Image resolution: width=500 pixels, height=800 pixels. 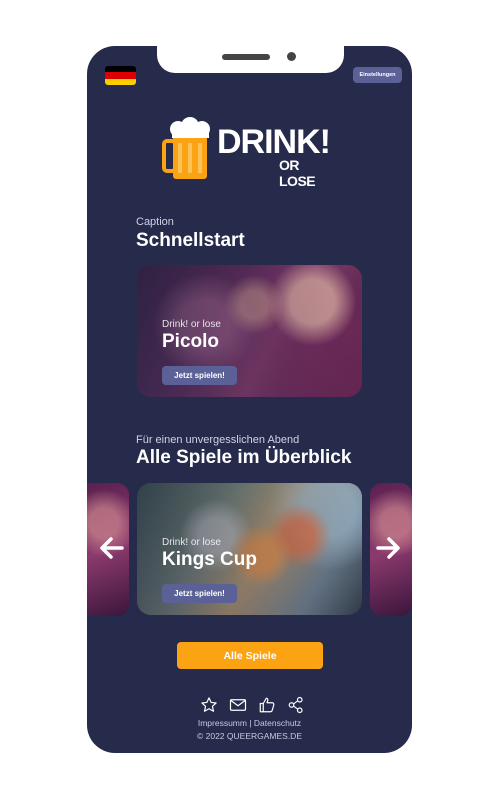 I want to click on overview-title: Alle Spiele im Überblick, so click(x=244, y=457).